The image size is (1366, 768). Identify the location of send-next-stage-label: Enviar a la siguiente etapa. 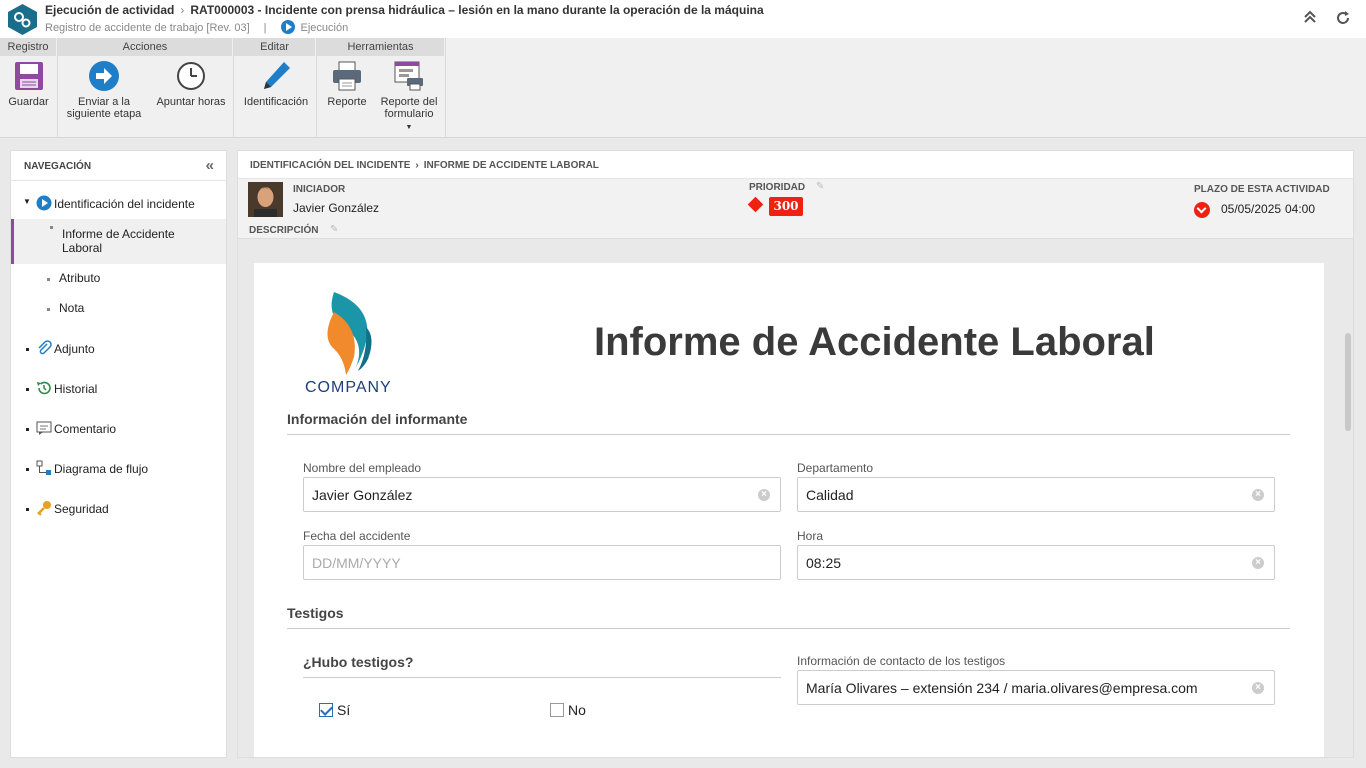
(104, 108).